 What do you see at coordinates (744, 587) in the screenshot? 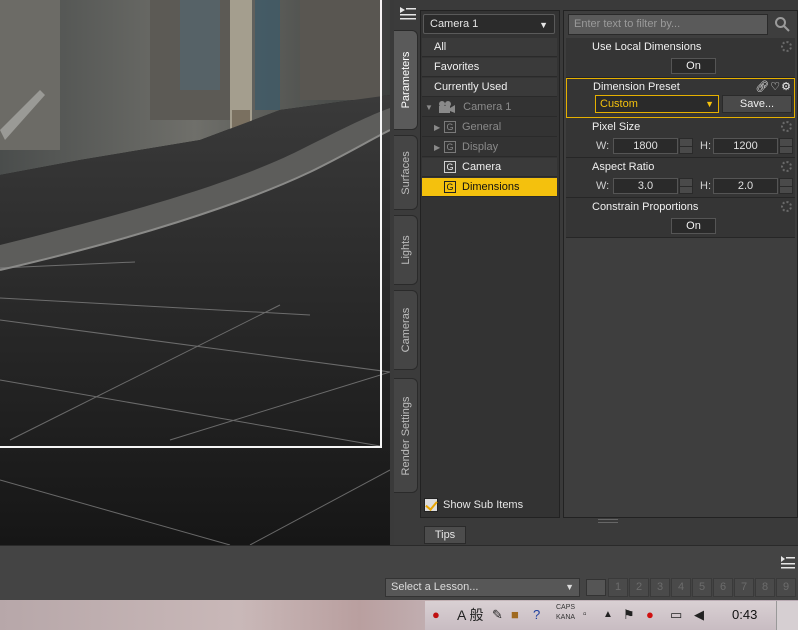
I see `lesson-step-7: 7` at bounding box center [744, 587].